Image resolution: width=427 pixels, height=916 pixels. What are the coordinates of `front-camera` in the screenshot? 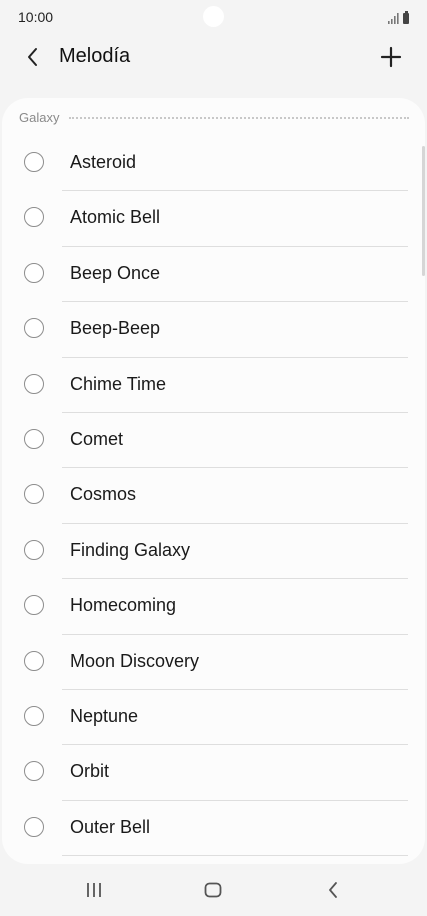 It's located at (213, 16).